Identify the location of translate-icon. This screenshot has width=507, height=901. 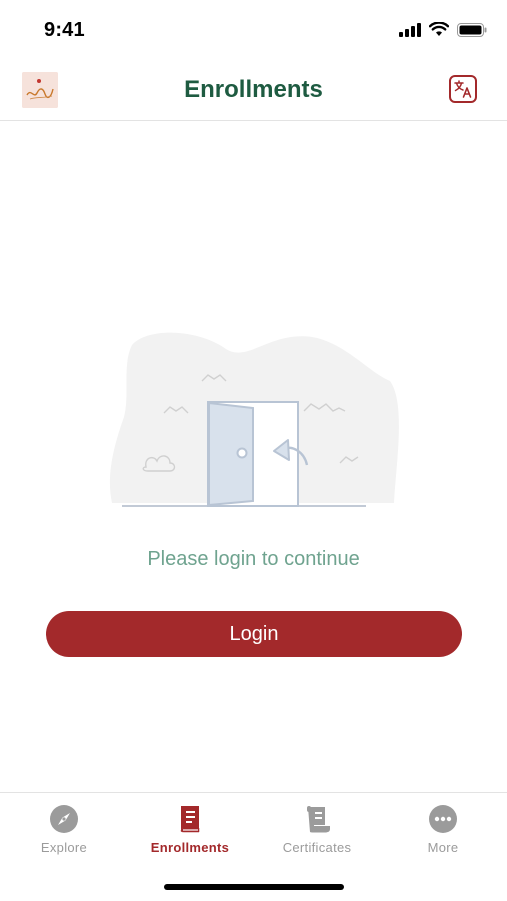
(463, 89).